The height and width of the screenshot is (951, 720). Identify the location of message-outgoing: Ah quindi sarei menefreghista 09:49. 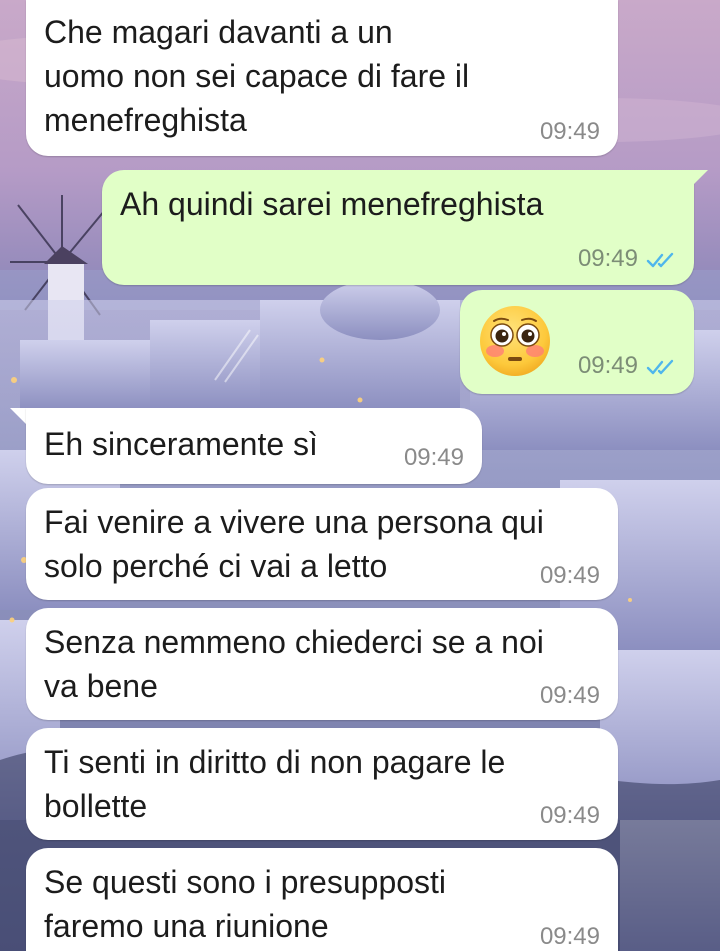
(398, 227).